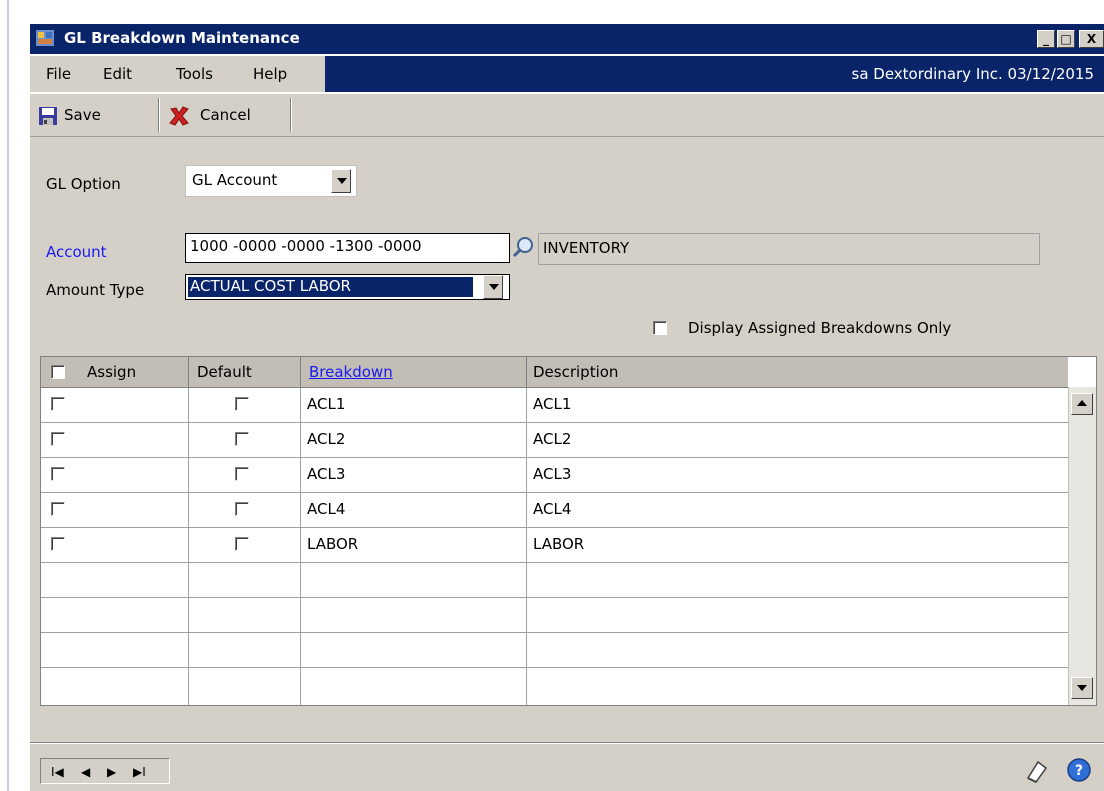  I want to click on table-row: ACL4 ACL4, so click(554, 510).